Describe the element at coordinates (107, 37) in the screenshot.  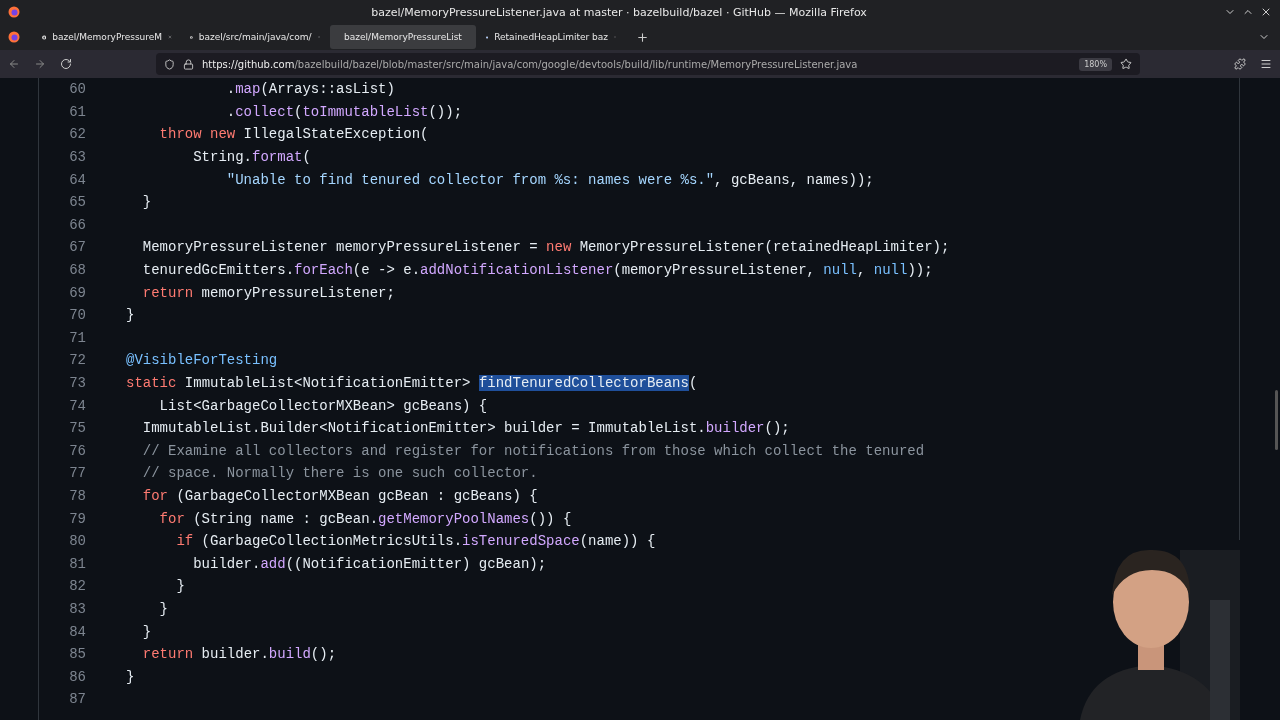
I see `browser-tab: bazel/MemoryPressureM` at that location.